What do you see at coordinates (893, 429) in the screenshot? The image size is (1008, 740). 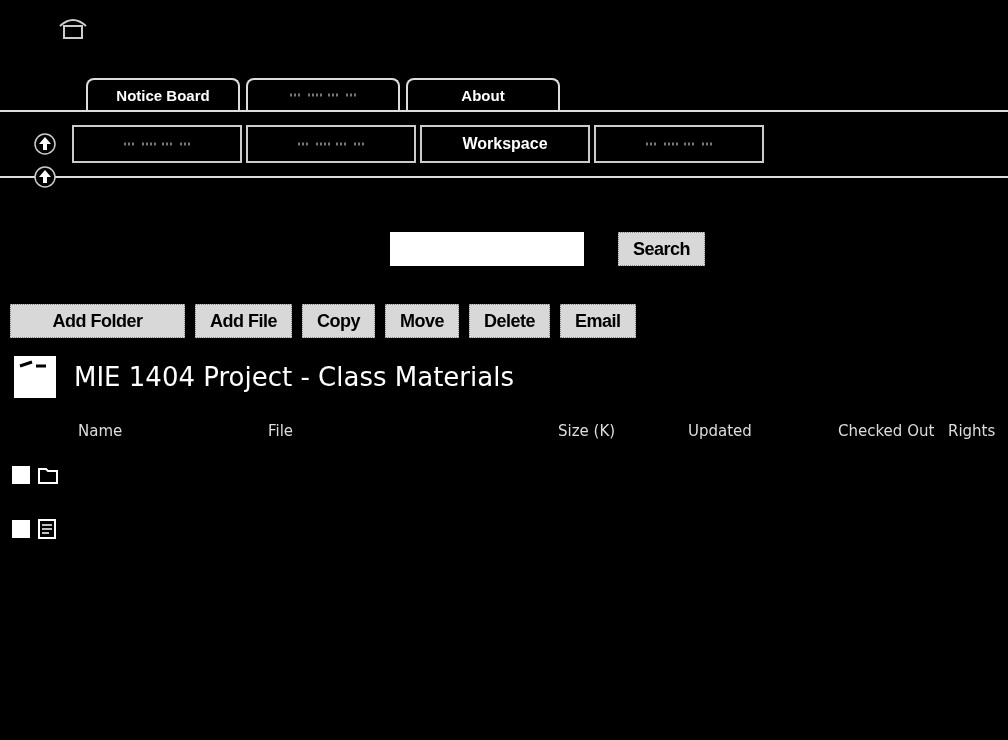 I see `column-header: Checked Out` at bounding box center [893, 429].